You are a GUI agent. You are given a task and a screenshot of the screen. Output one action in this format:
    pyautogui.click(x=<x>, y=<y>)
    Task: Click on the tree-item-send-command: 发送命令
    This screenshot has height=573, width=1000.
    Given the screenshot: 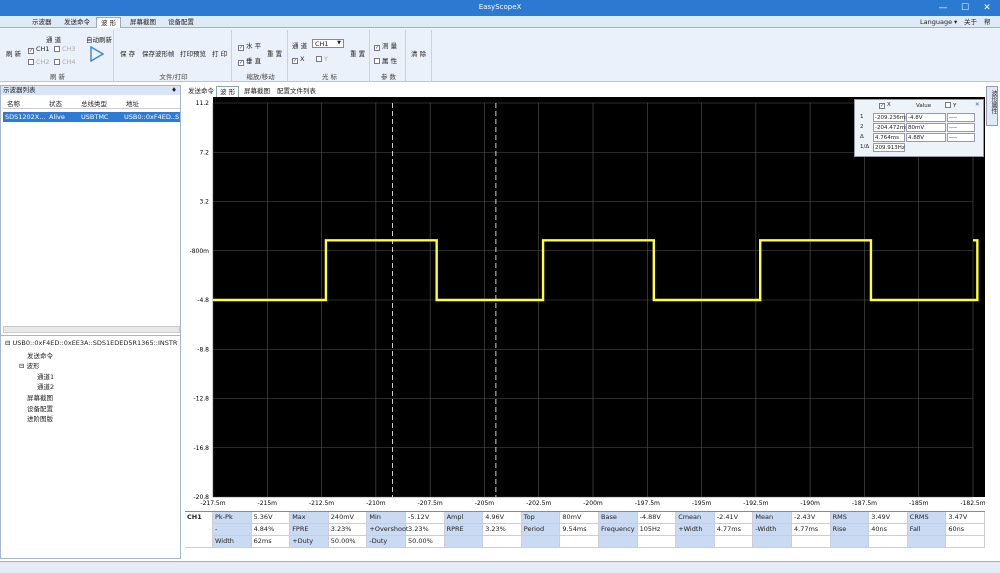 What is the action you would take?
    pyautogui.click(x=40, y=355)
    